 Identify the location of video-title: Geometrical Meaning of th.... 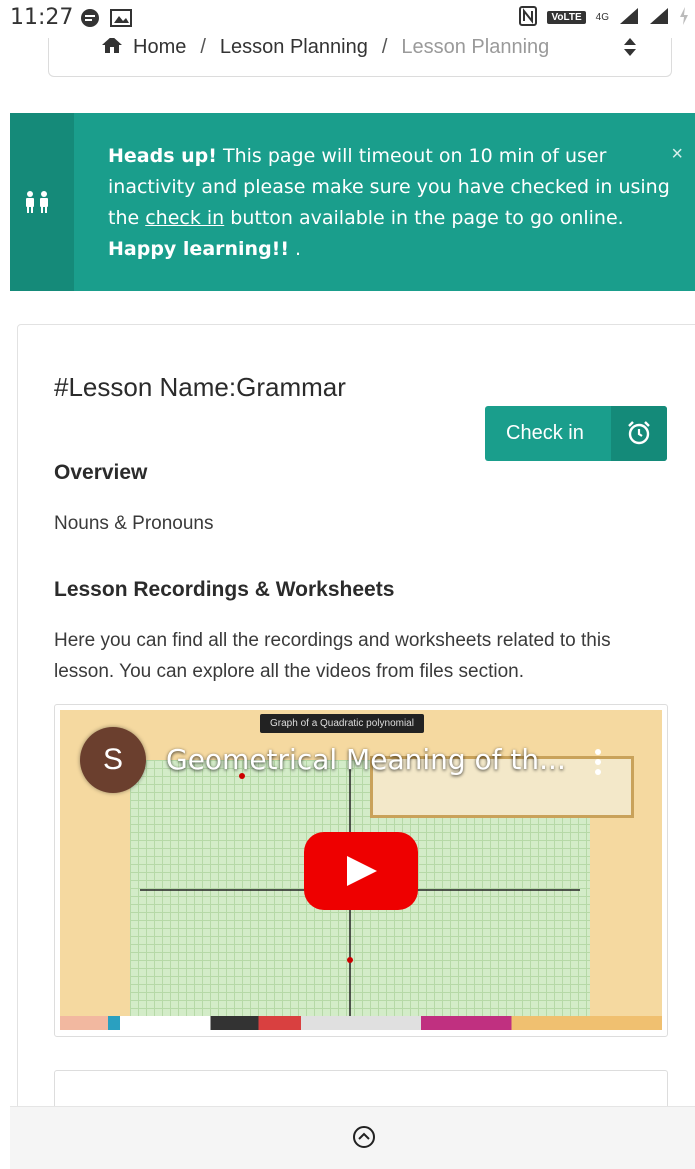
(366, 759).